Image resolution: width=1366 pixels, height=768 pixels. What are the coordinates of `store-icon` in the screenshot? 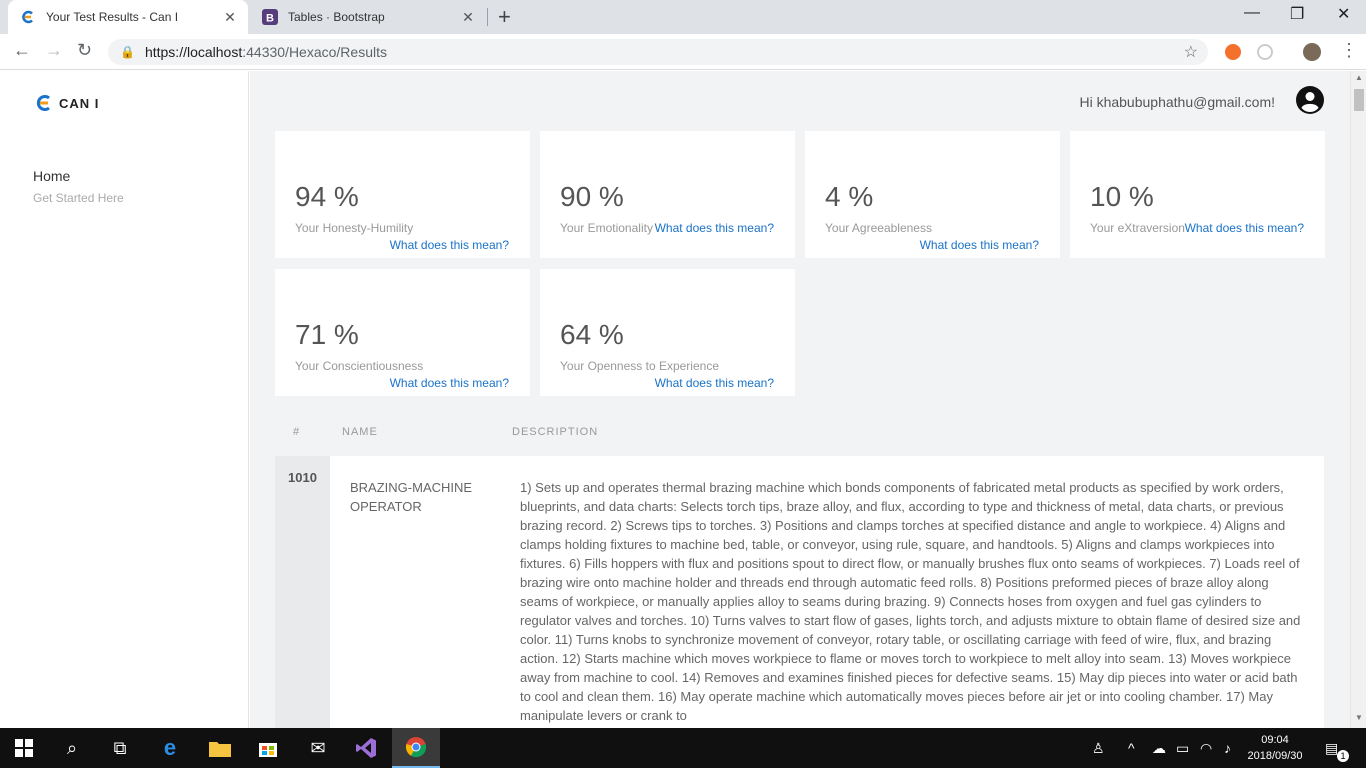 It's located at (268, 748).